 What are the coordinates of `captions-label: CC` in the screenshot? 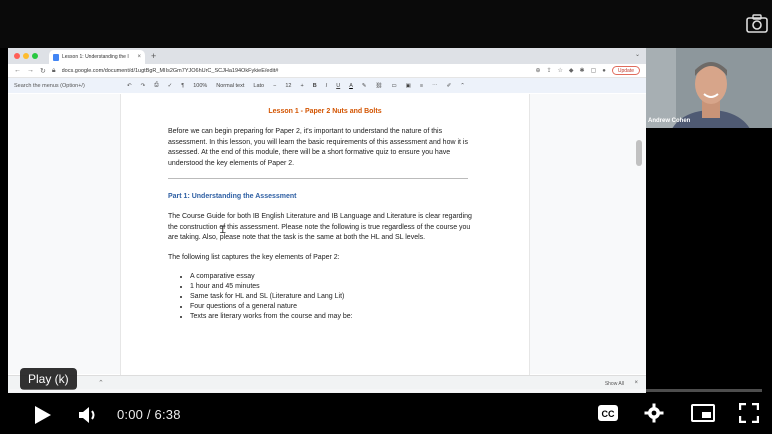 It's located at (608, 414).